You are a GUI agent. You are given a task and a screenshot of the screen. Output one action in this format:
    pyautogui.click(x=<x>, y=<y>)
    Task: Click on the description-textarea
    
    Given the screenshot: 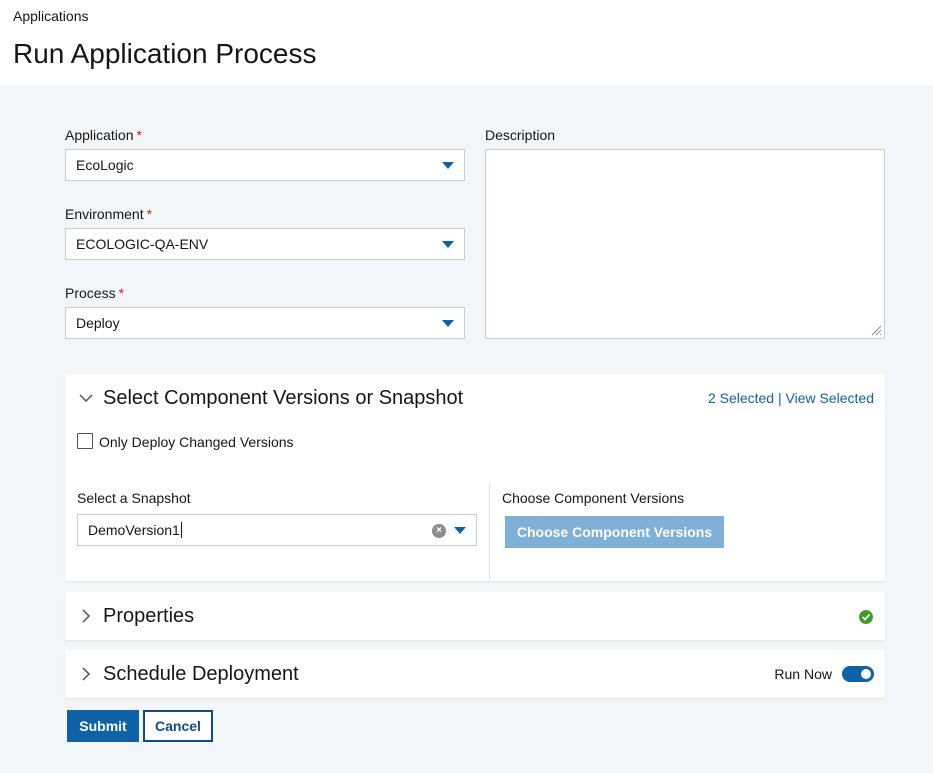 What is the action you would take?
    pyautogui.click(x=685, y=244)
    